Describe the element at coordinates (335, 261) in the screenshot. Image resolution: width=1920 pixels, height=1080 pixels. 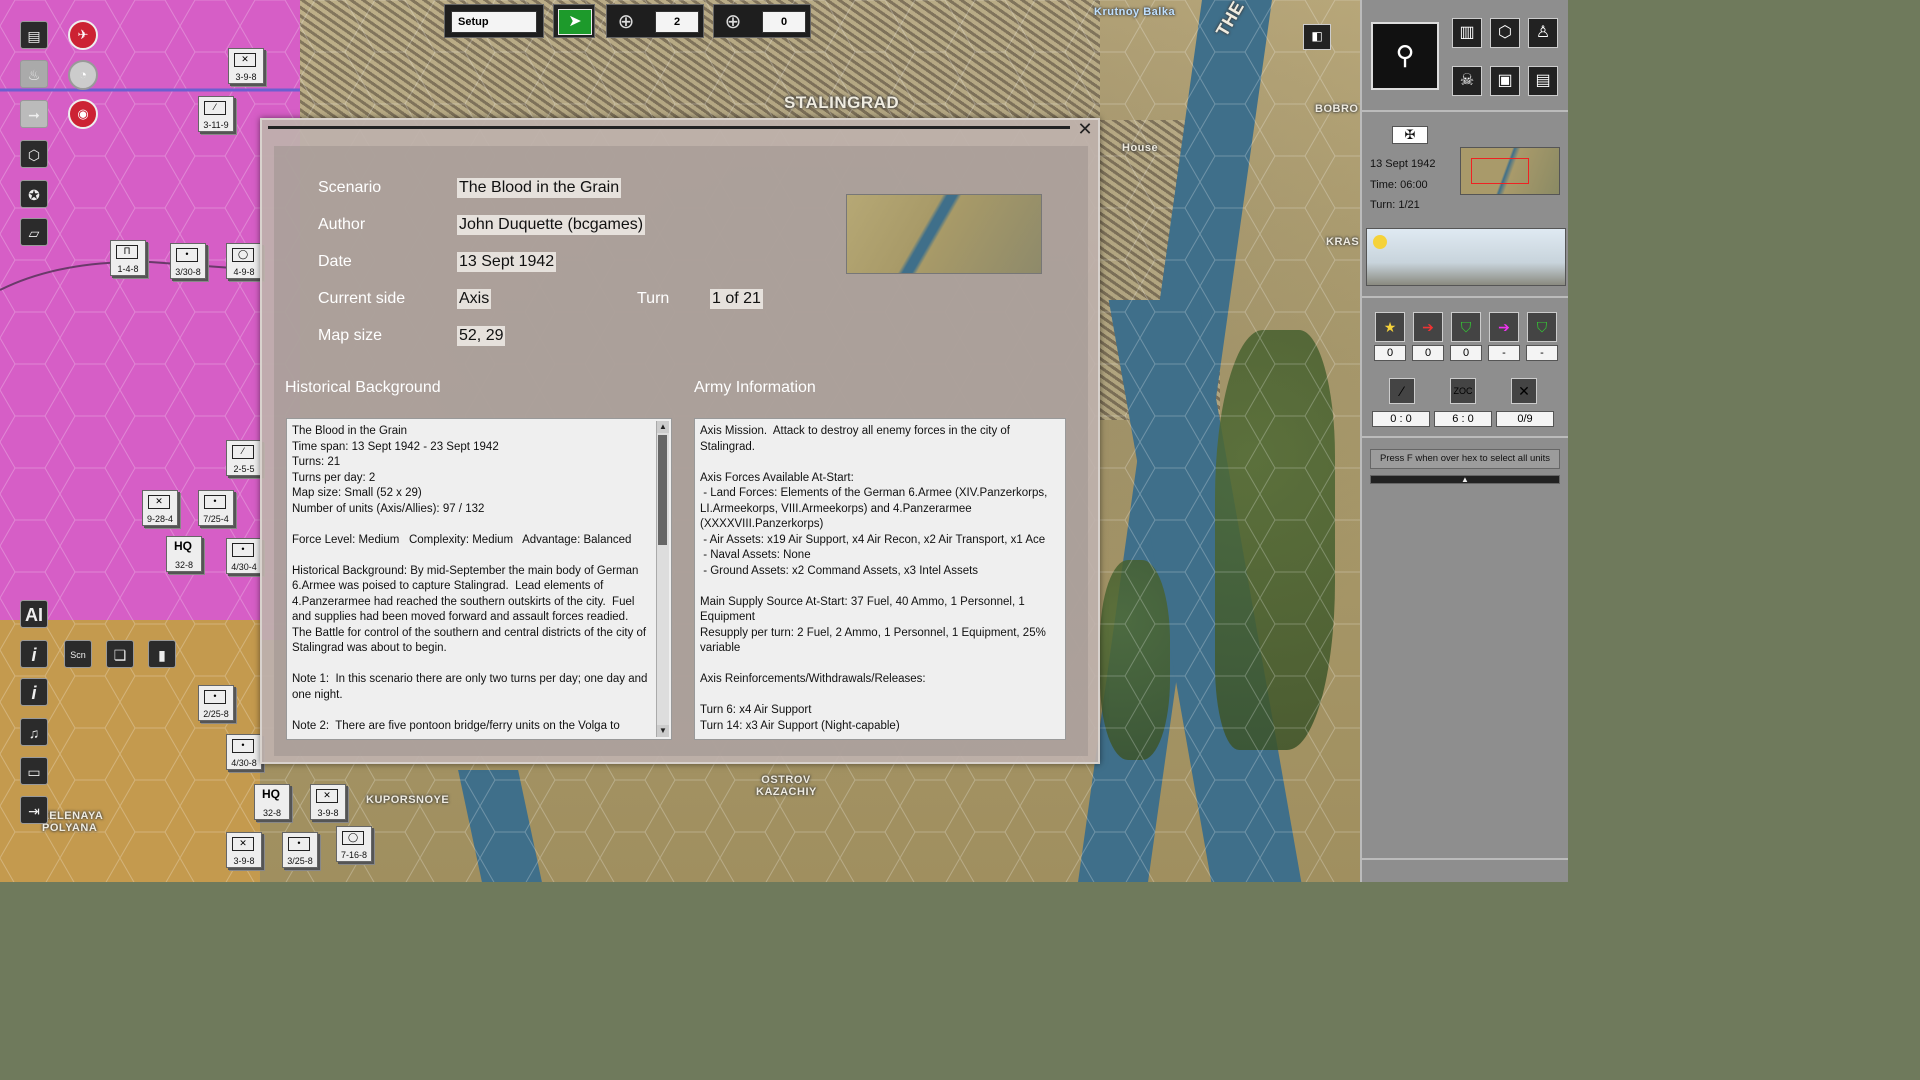
I see `date-label: Date` at that location.